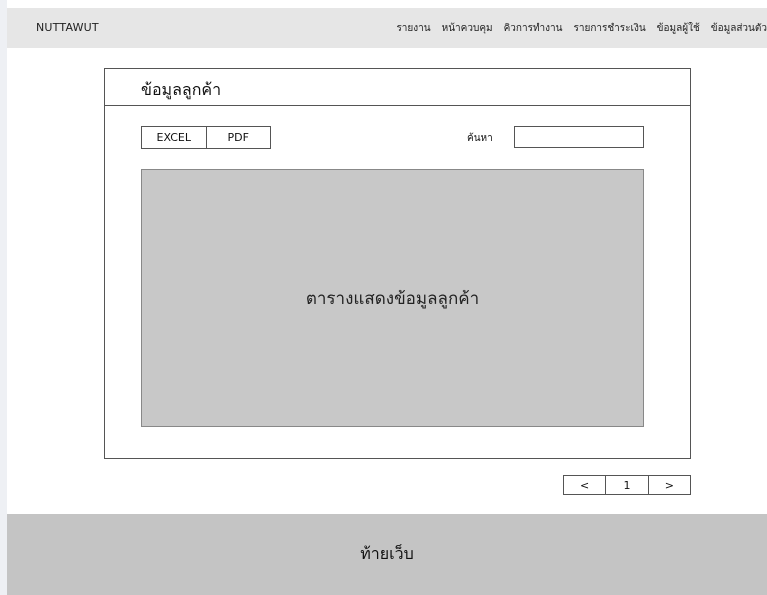  What do you see at coordinates (584, 485) in the screenshot?
I see `prev-page-button: <` at bounding box center [584, 485].